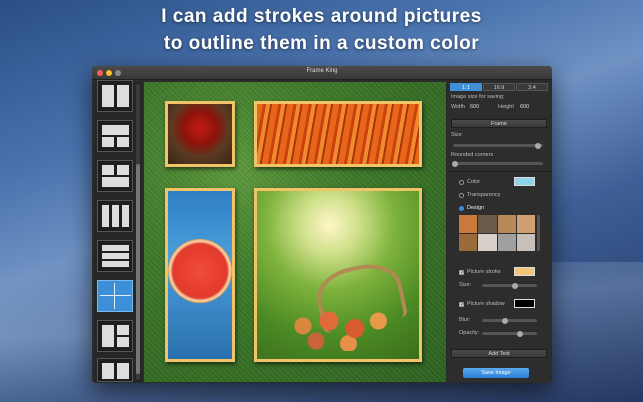  What do you see at coordinates (465, 320) in the screenshot?
I see `shadow-blur-label: Blur:` at bounding box center [465, 320].